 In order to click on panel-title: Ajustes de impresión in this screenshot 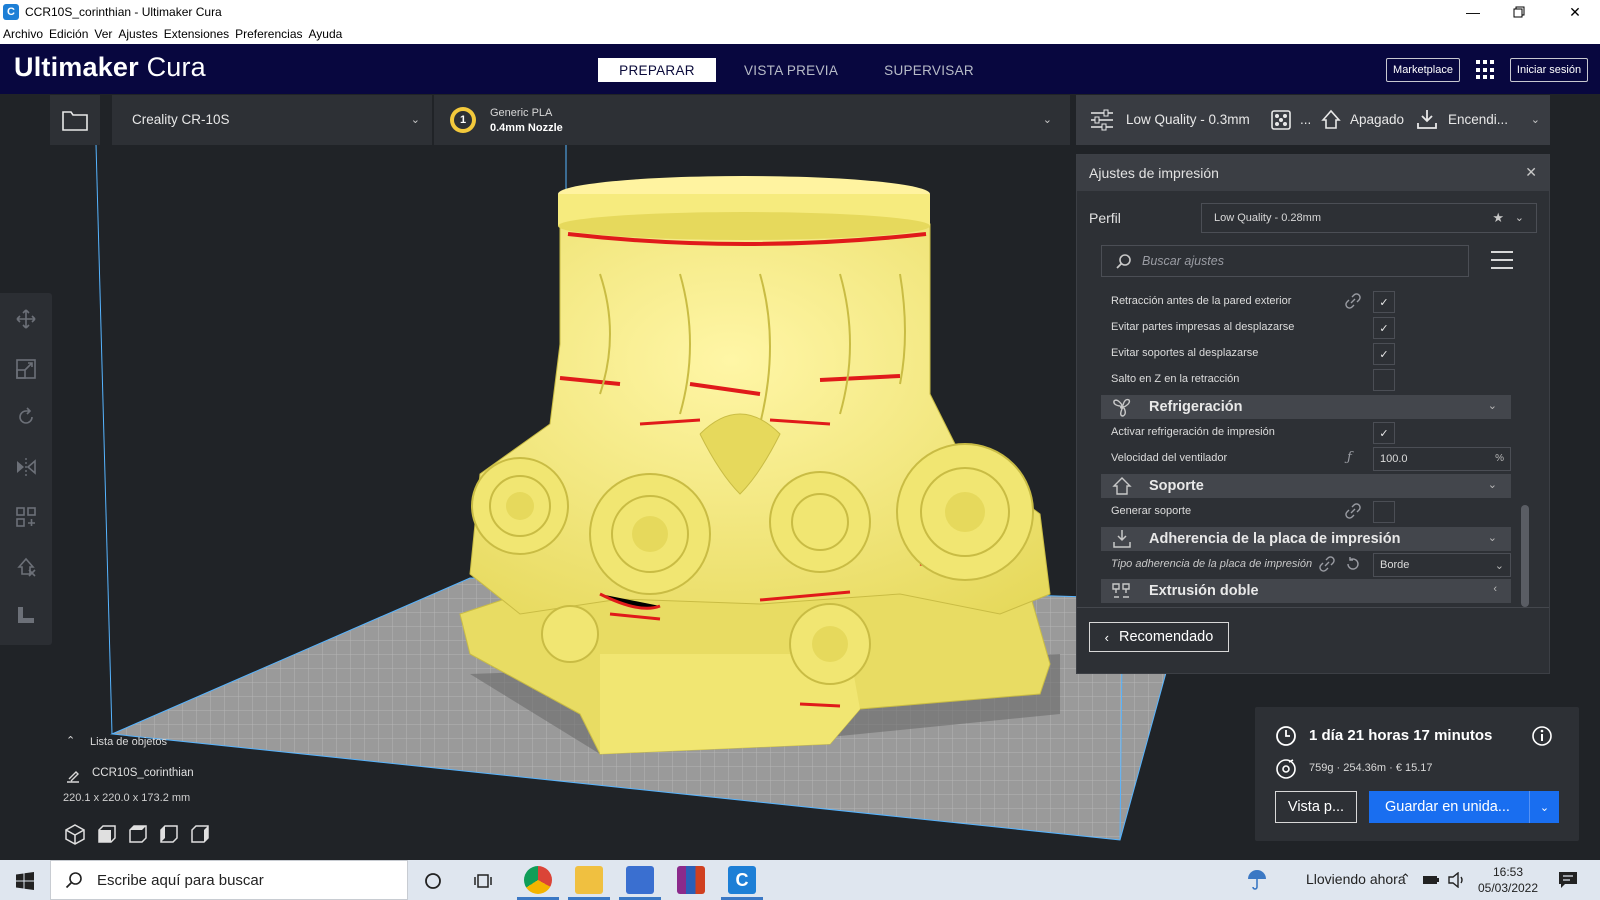, I will do `click(1154, 173)`.